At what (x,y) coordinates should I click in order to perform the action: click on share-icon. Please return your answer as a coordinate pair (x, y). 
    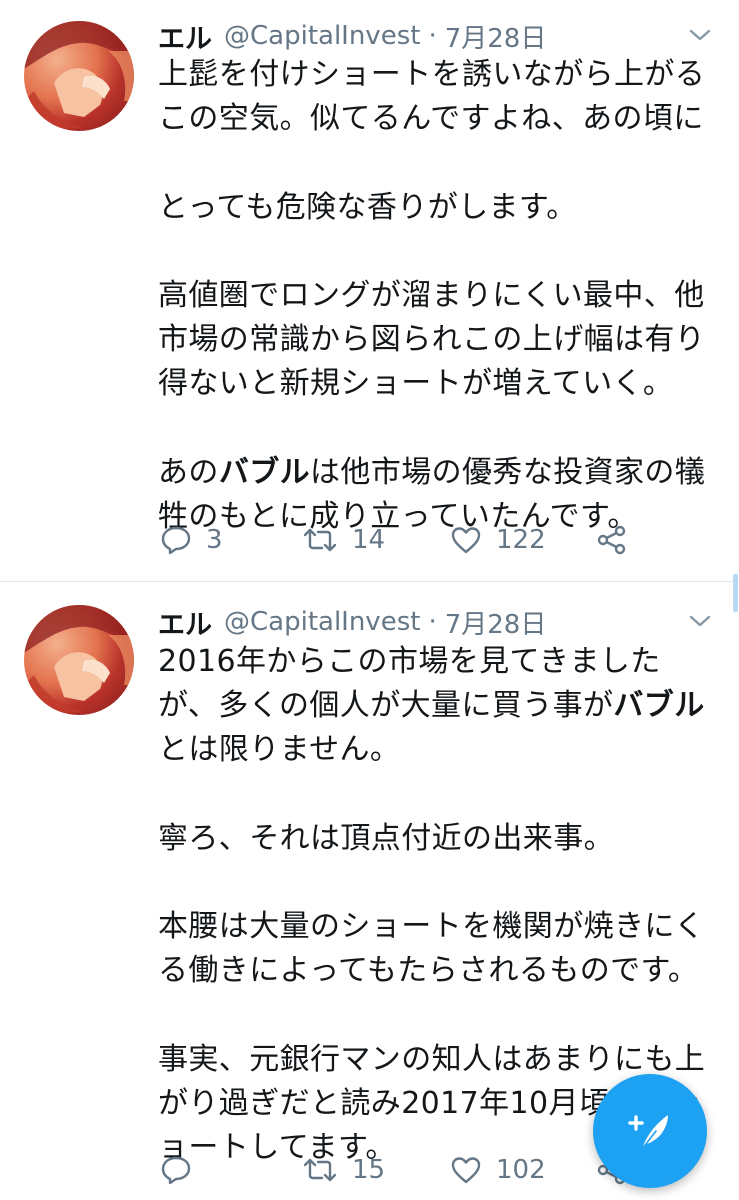
    Looking at the image, I should click on (611, 540).